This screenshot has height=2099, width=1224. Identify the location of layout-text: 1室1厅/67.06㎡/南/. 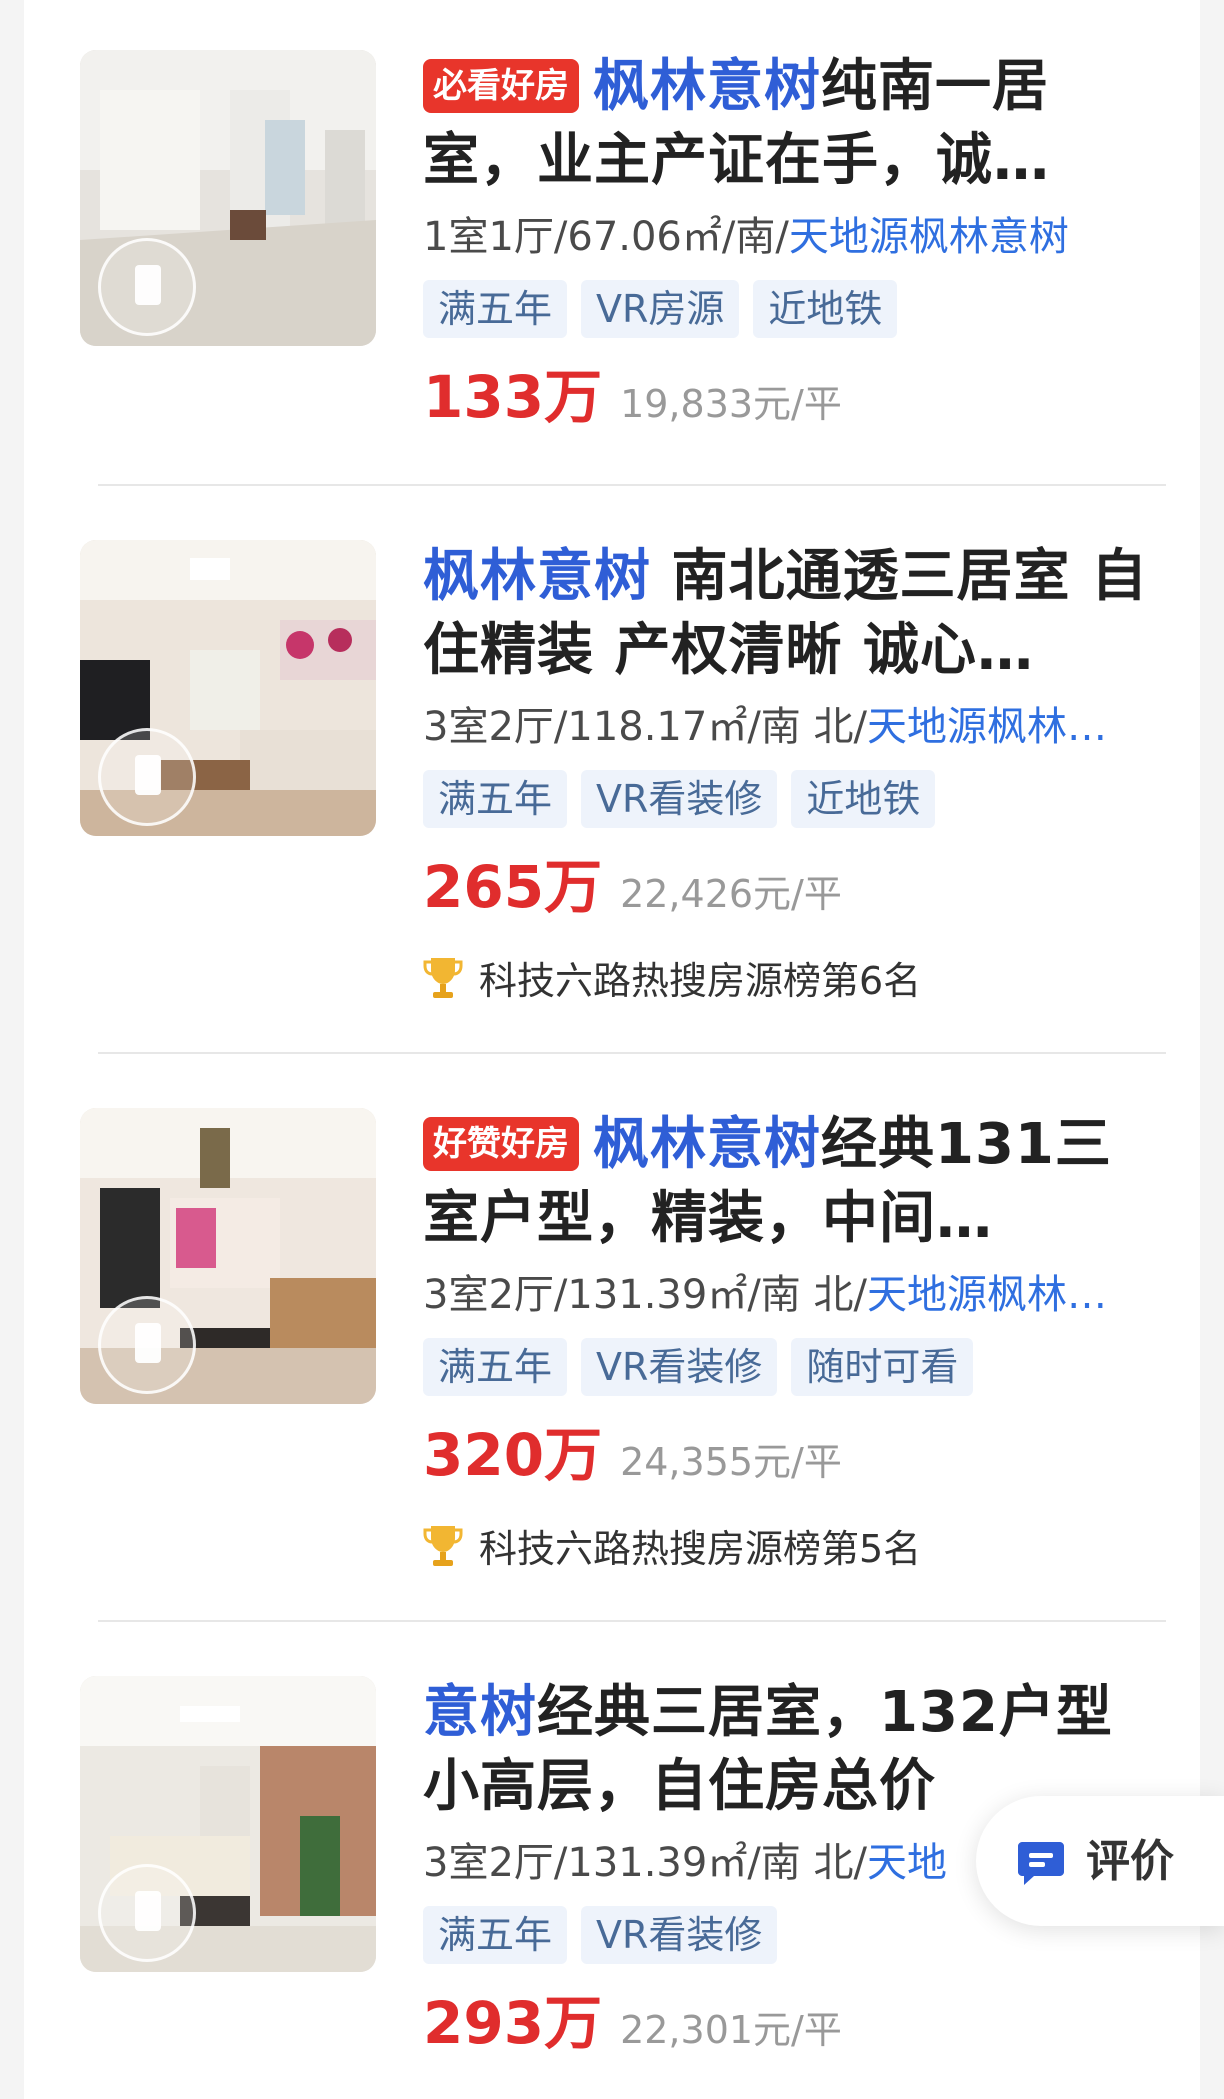
(606, 237).